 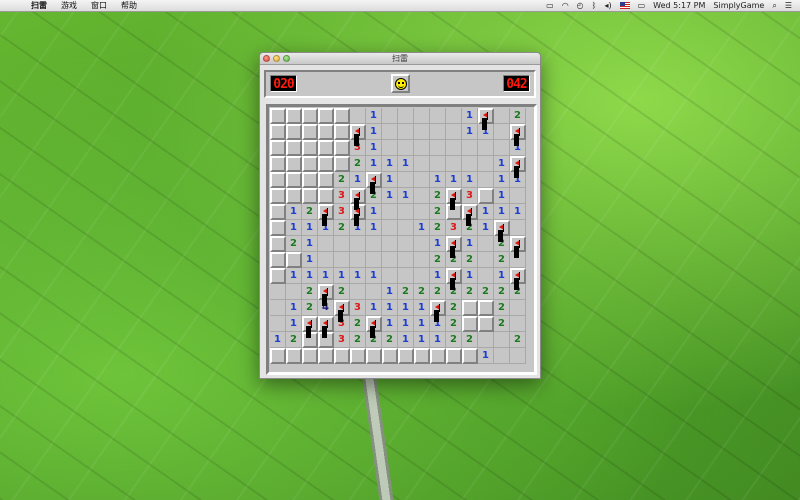 I want to click on minimize-button, so click(x=276, y=58).